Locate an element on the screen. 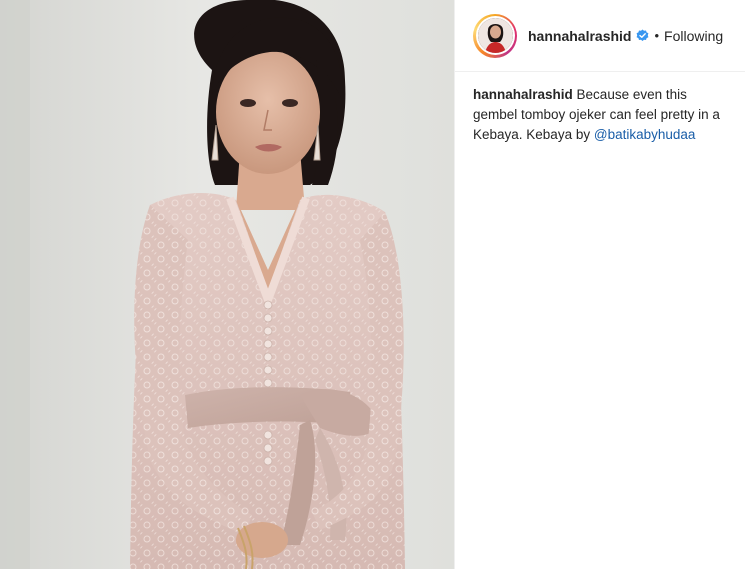 The width and height of the screenshot is (745, 569). avatar-image is located at coordinates (495, 35).